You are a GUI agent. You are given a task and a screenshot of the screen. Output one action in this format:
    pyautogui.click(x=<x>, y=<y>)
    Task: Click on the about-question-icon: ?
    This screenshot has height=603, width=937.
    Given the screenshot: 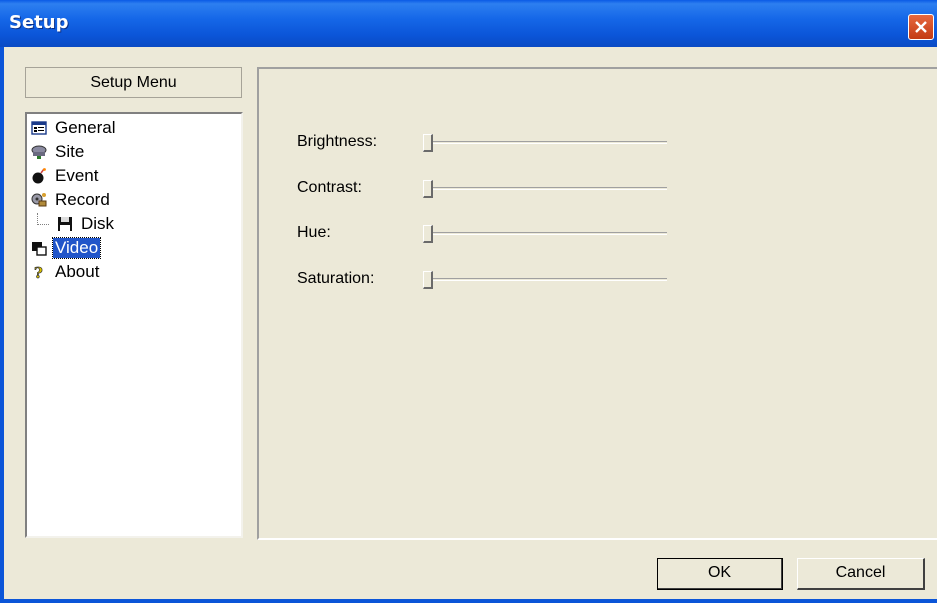 What is the action you would take?
    pyautogui.click(x=39, y=272)
    